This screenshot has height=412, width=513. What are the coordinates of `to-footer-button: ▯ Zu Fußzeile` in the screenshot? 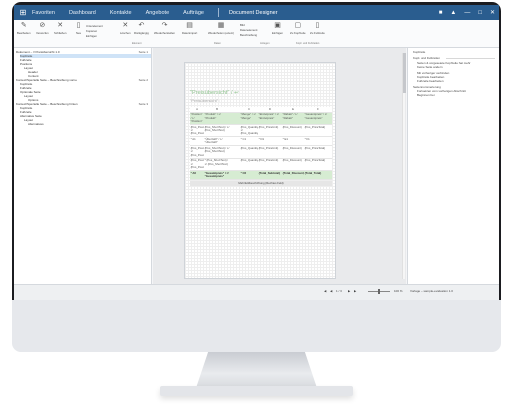 It's located at (317, 28).